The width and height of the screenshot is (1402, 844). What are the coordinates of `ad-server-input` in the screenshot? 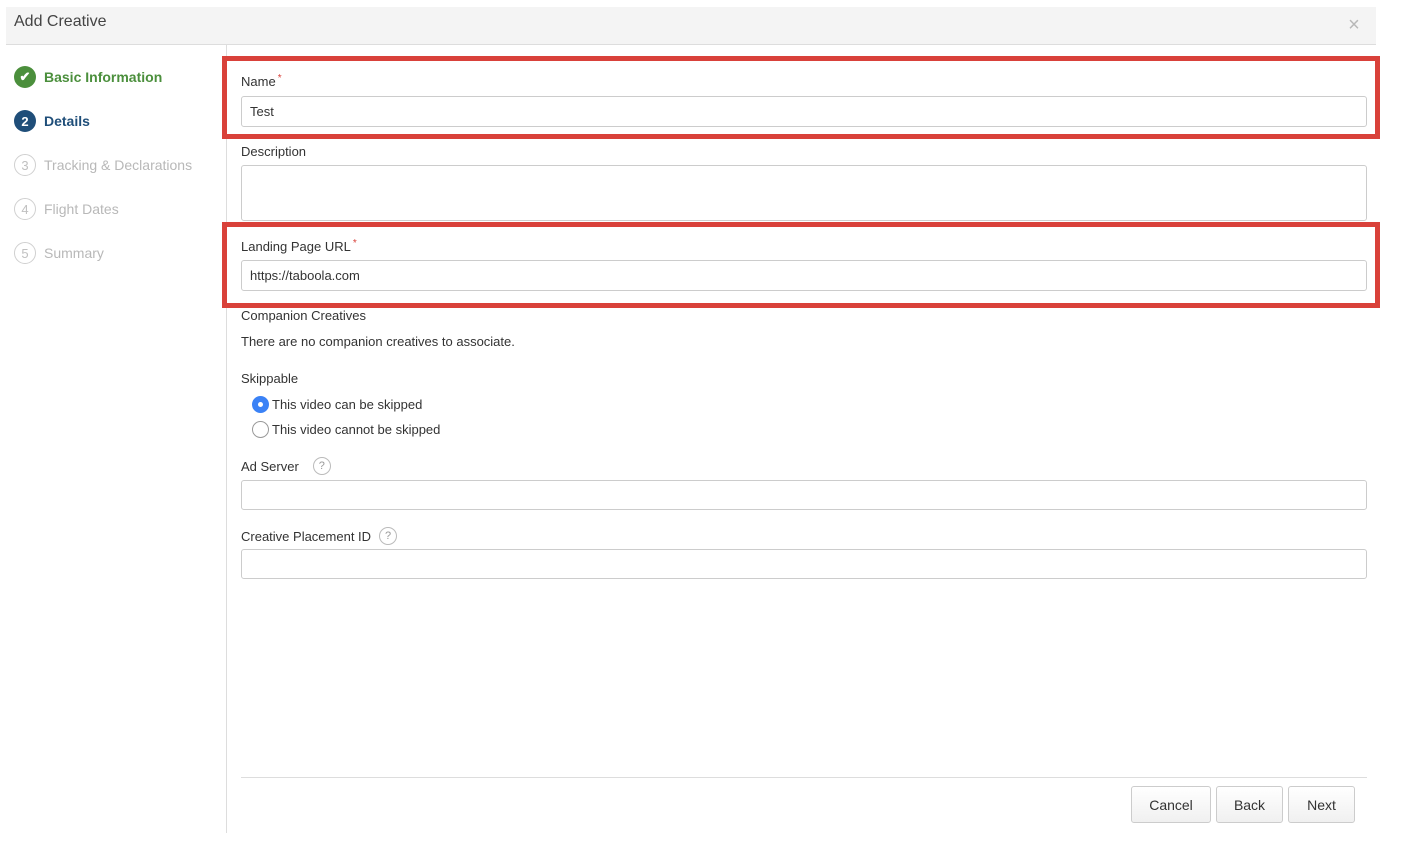 It's located at (804, 495).